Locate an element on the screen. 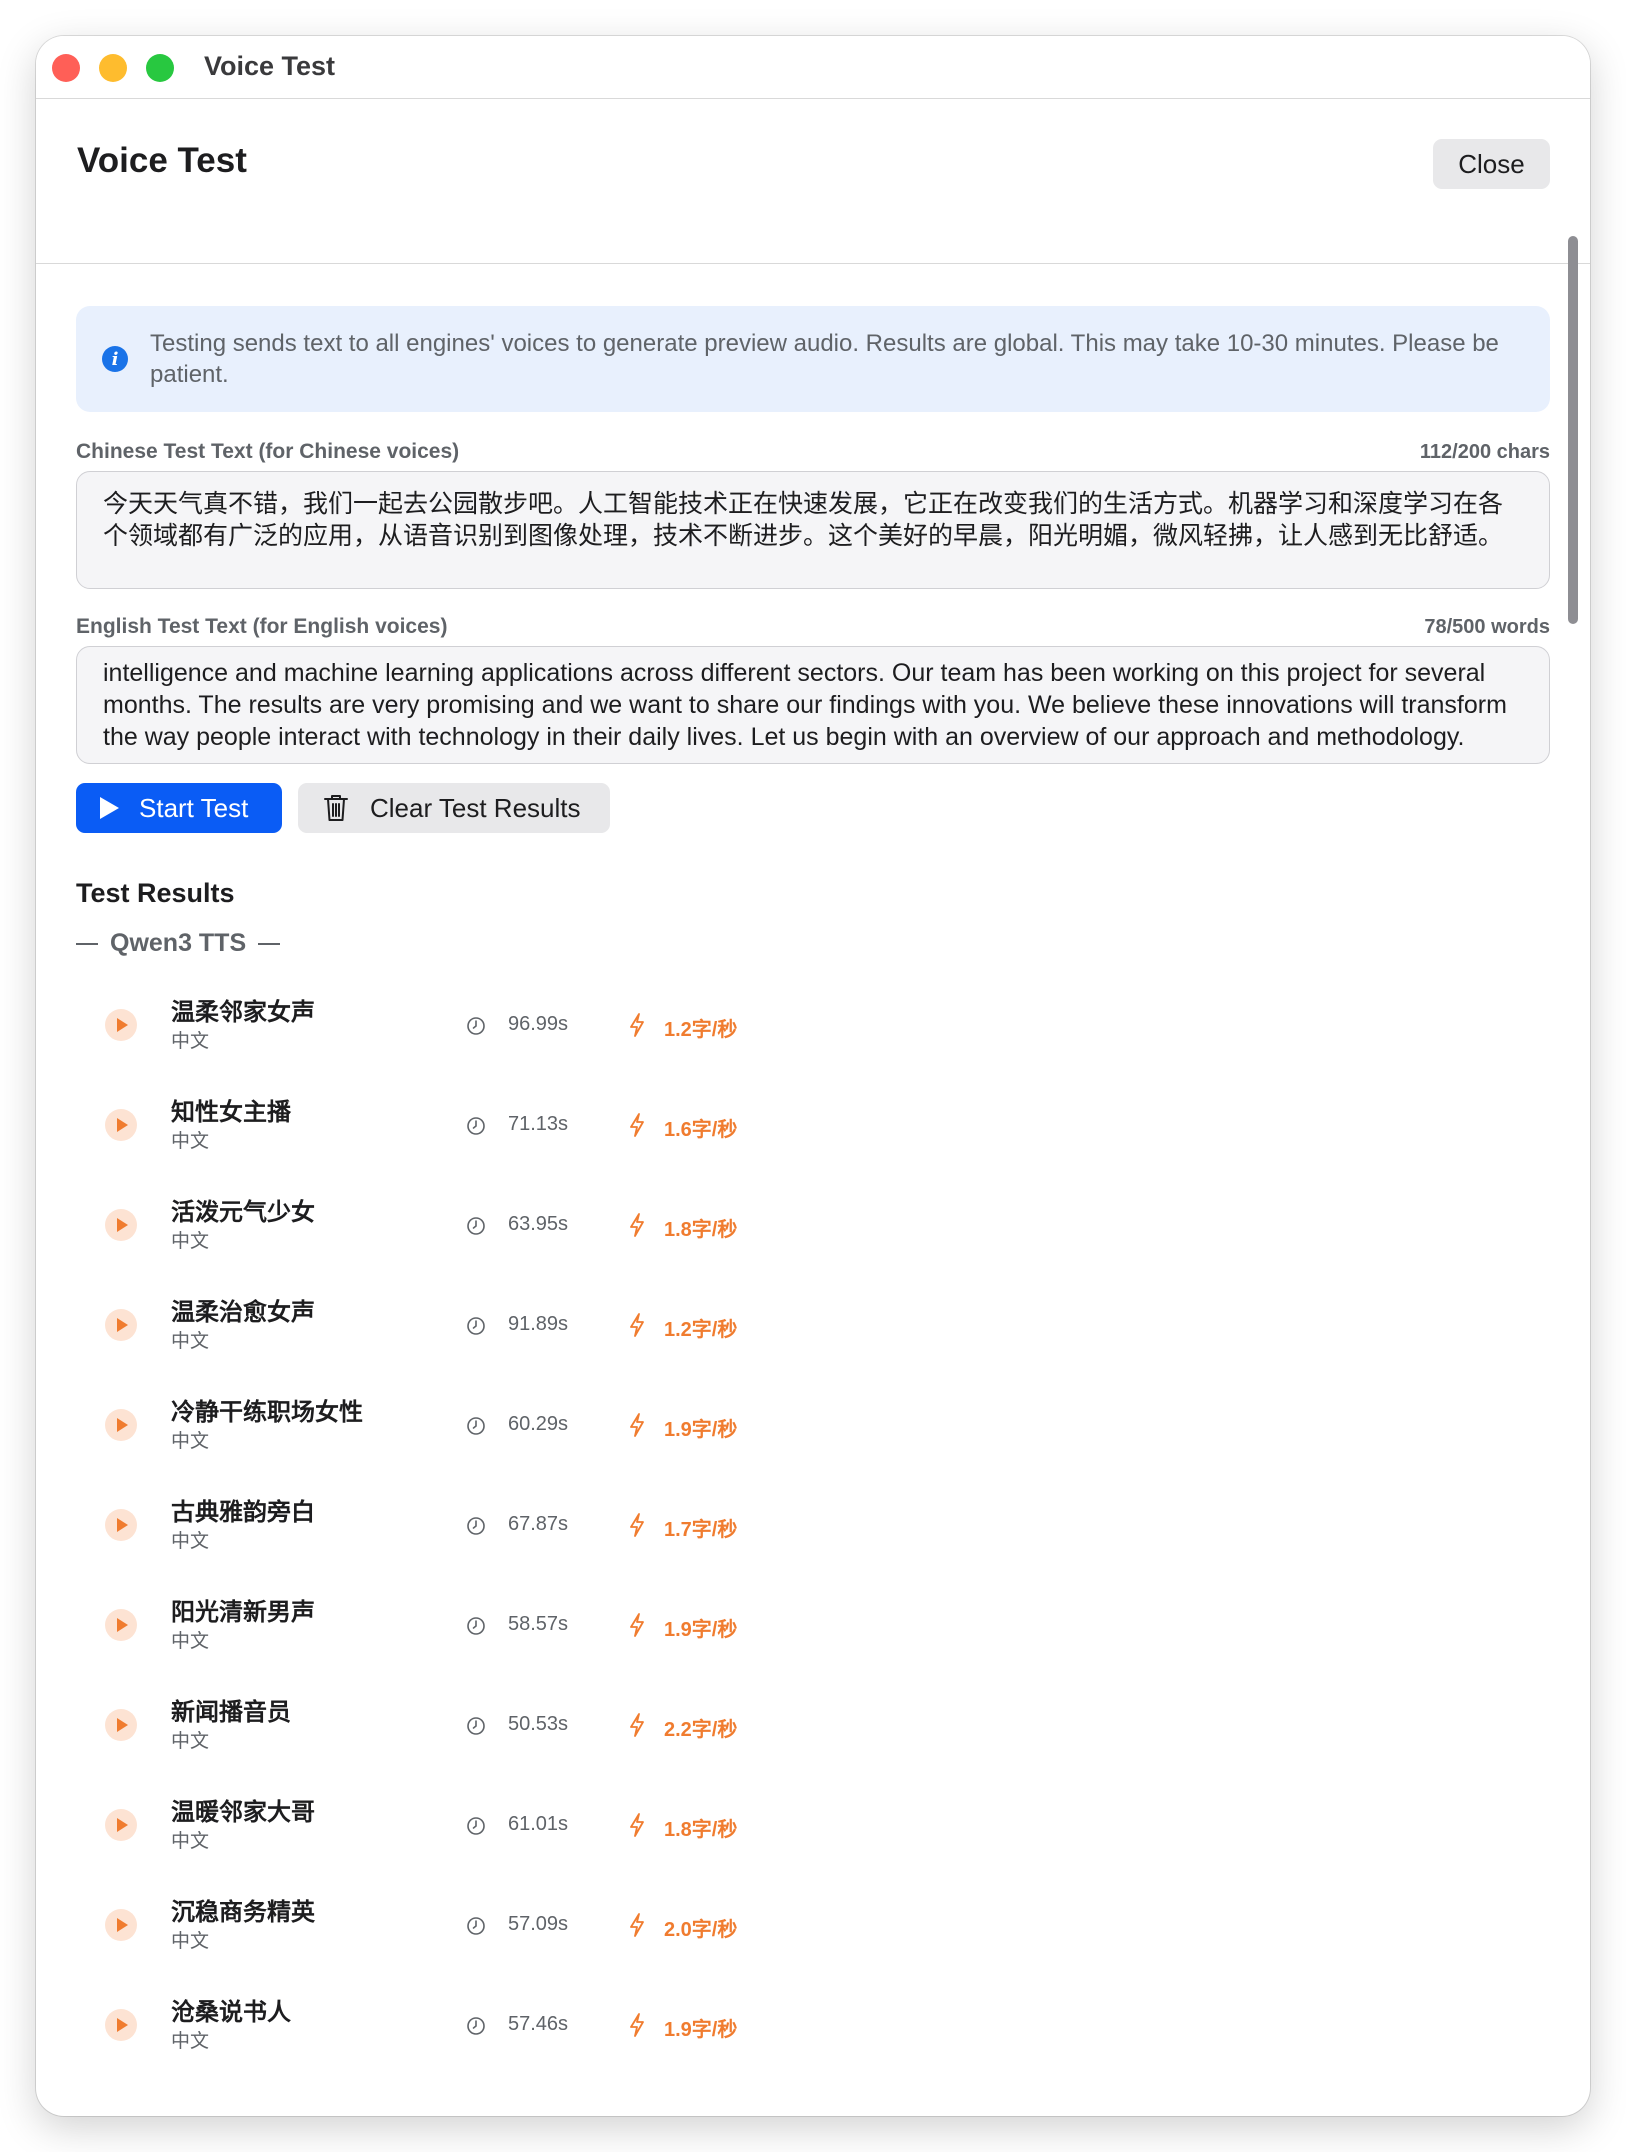  close-window-button is located at coordinates (66, 68).